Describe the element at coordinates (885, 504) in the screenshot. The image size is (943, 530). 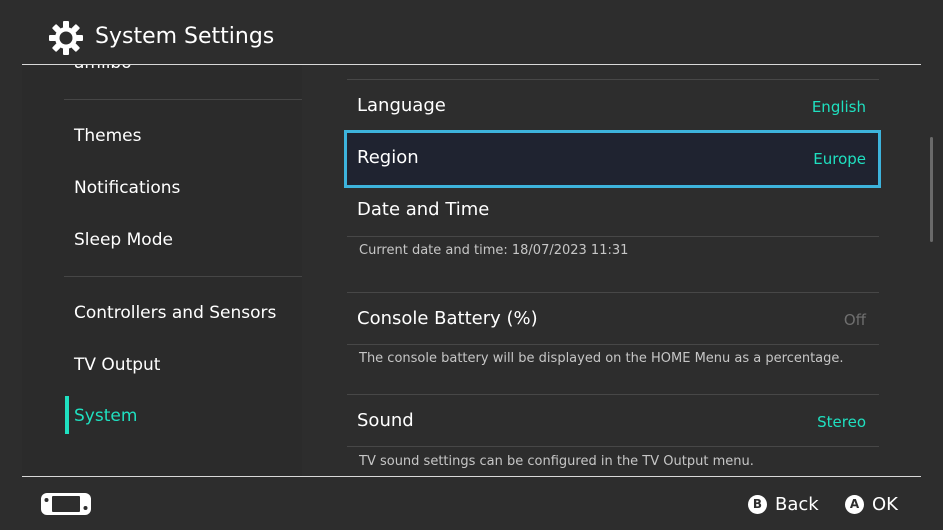
I see `ok-label: OK` at that location.